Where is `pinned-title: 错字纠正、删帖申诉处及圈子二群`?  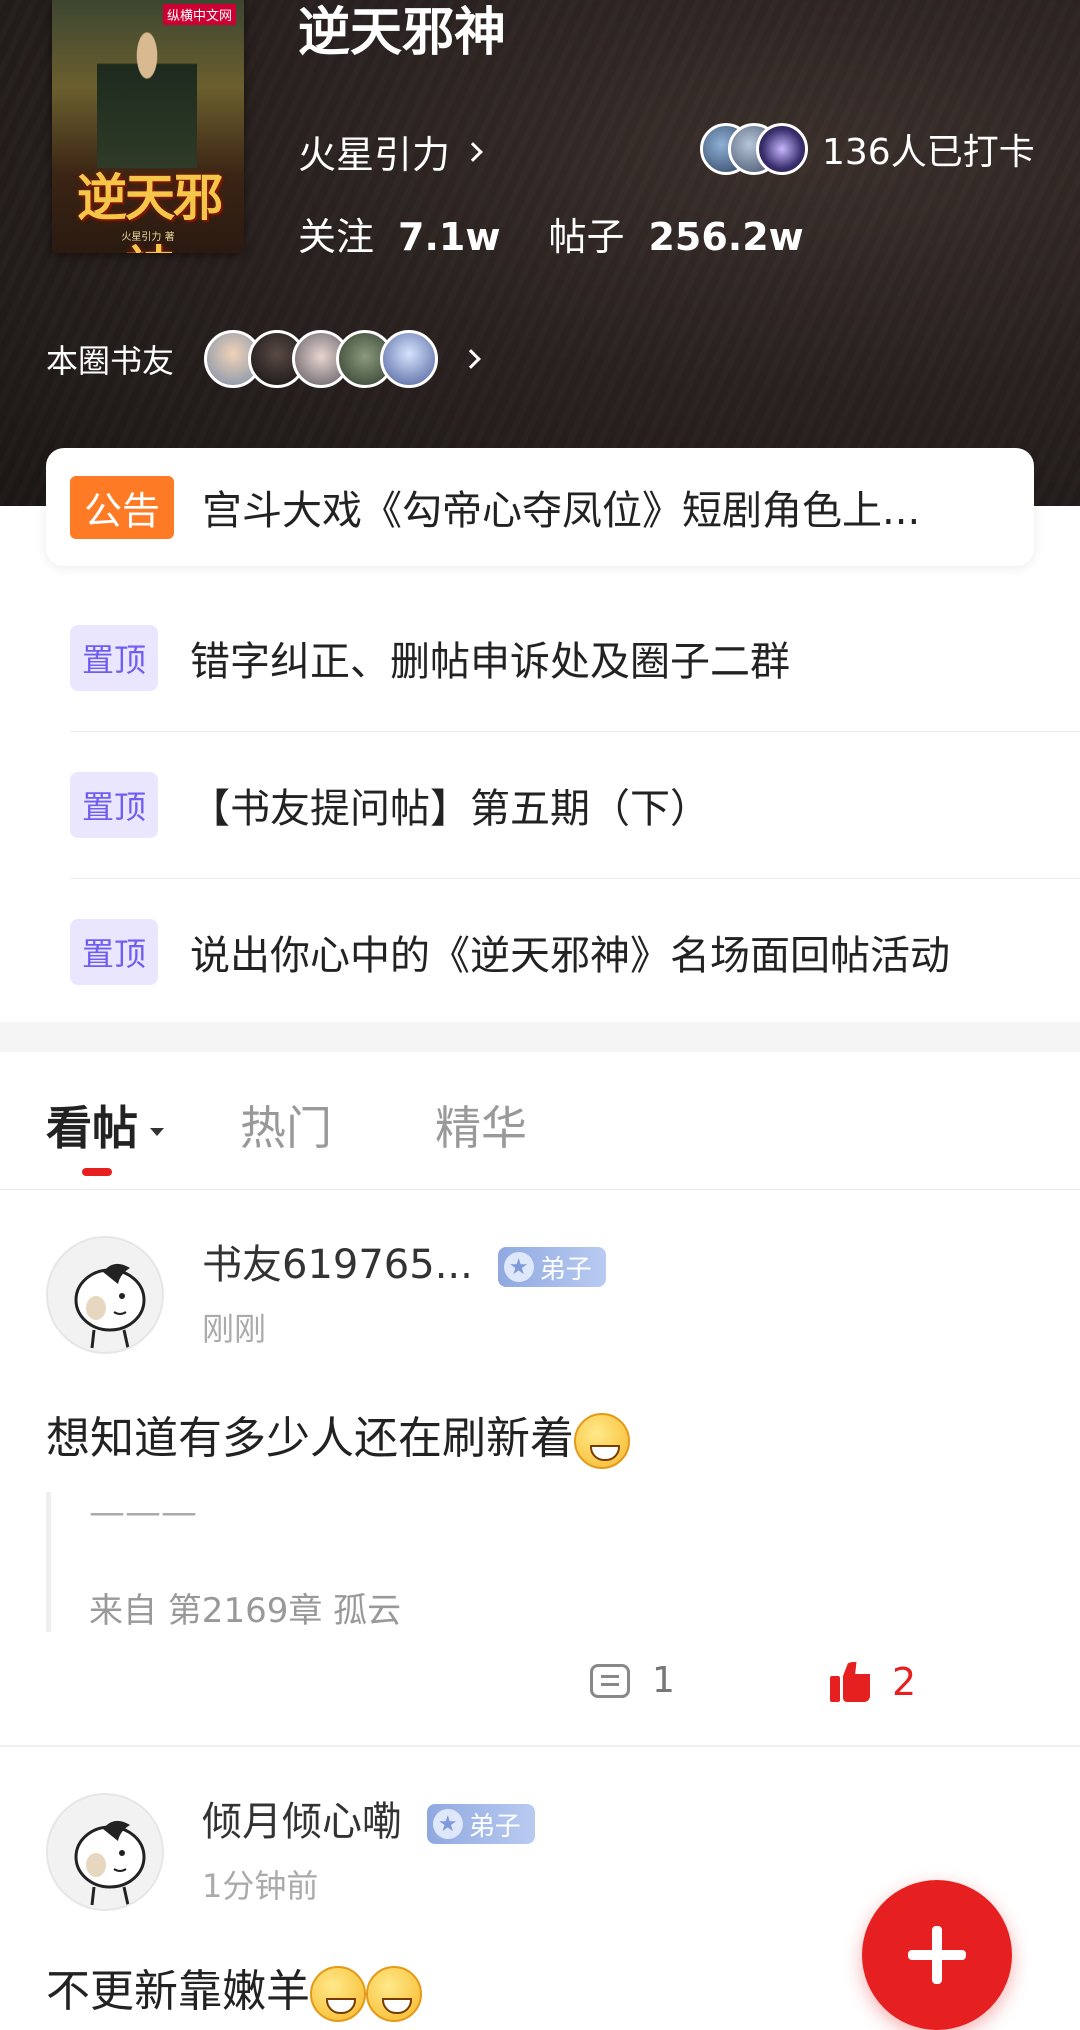 pinned-title: 错字纠正、删帖申诉处及圈子二群 is located at coordinates (490, 661).